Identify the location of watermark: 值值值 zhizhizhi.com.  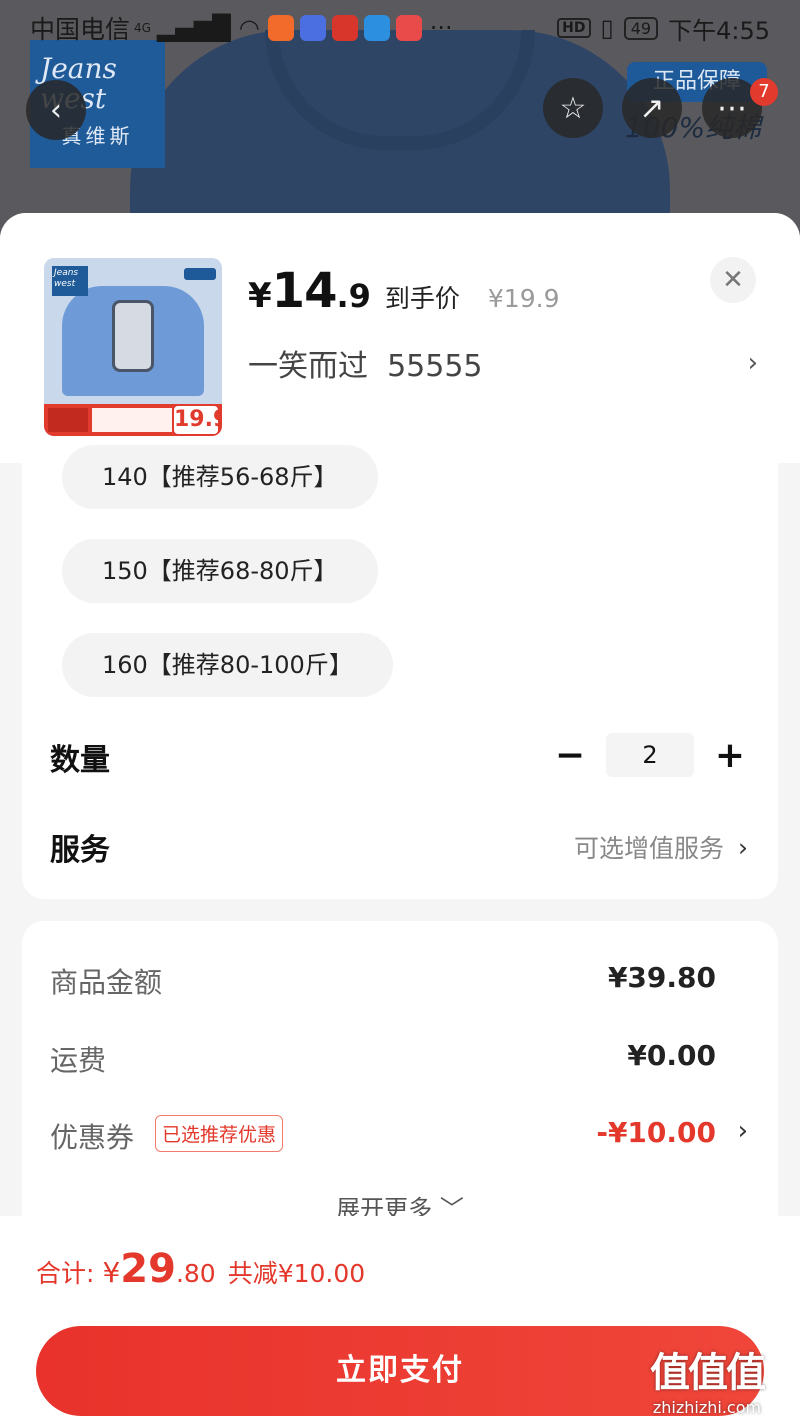
(708, 1378).